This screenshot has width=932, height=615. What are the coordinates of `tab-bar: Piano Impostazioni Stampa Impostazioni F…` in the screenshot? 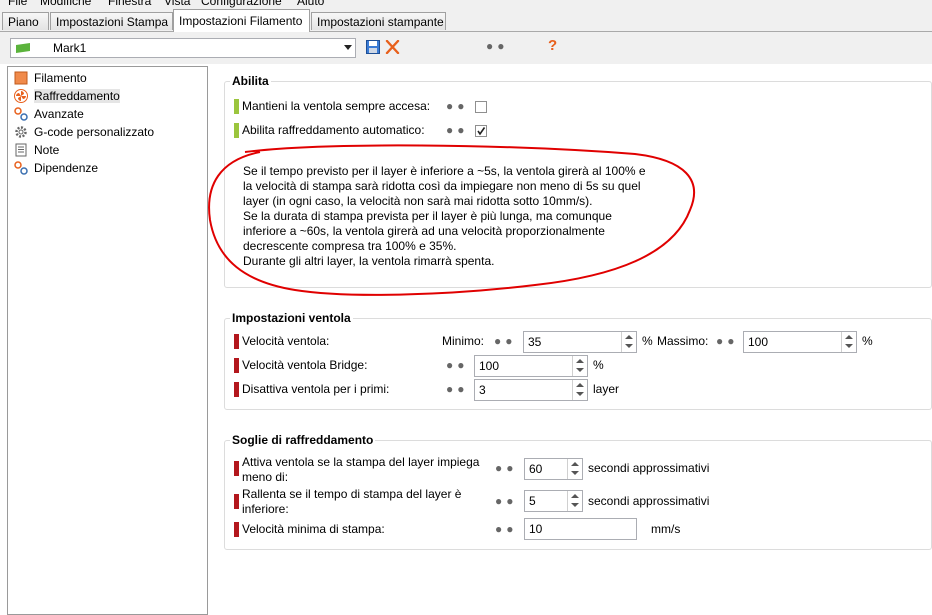 It's located at (466, 20).